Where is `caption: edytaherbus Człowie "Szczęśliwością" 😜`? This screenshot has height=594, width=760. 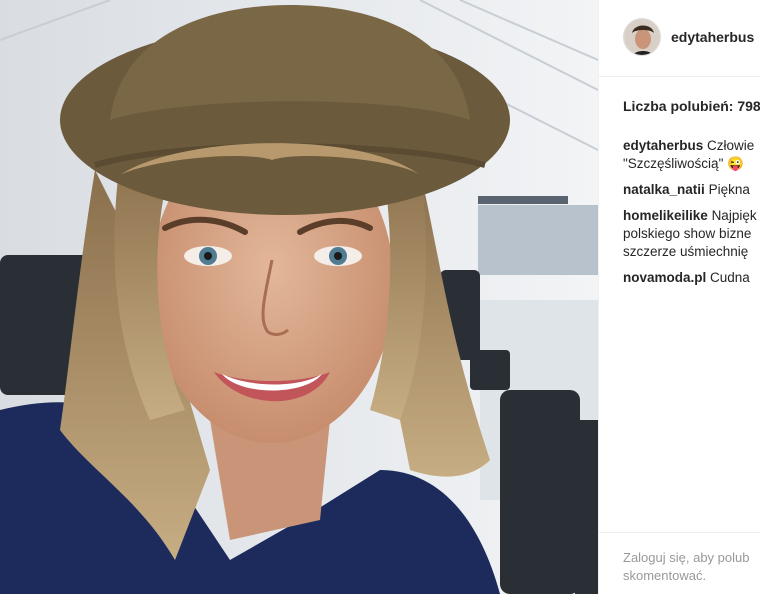
caption: edytaherbus Człowie "Szczęśliwością" 😜 is located at coordinates (691, 155).